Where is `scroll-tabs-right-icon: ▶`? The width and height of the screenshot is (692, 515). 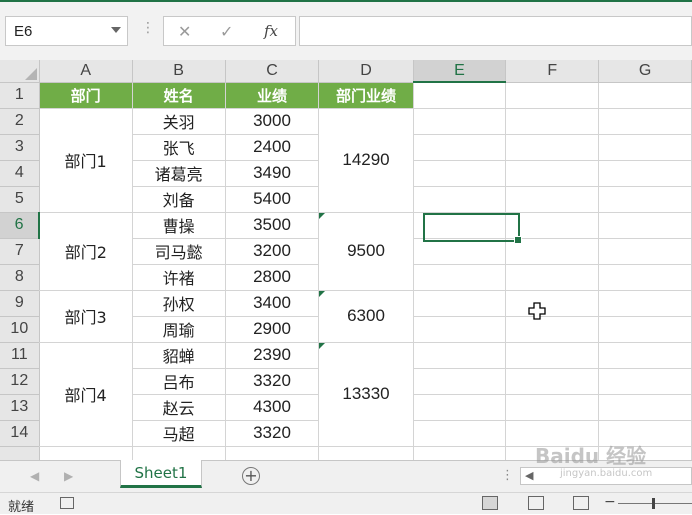
scroll-tabs-right-icon: ▶ is located at coordinates (68, 476).